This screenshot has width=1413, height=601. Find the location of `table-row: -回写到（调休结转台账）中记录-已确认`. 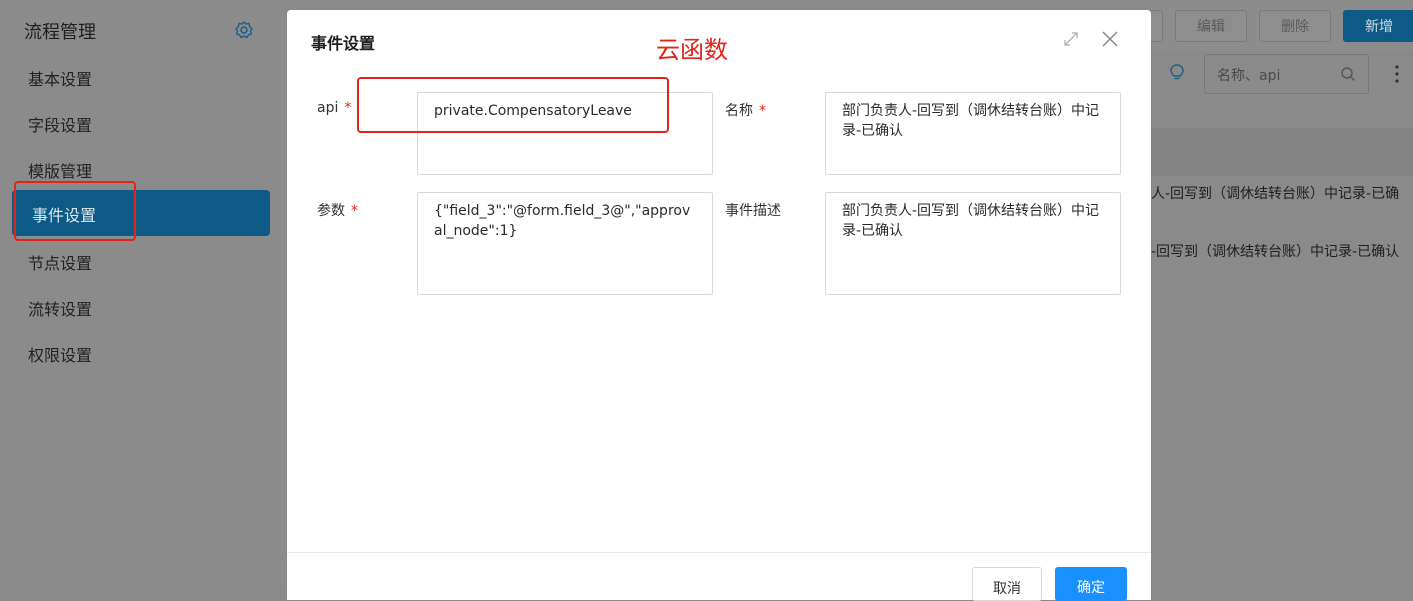

table-row: -回写到（调休结转台账）中记录-已确认 is located at coordinates (1275, 251).